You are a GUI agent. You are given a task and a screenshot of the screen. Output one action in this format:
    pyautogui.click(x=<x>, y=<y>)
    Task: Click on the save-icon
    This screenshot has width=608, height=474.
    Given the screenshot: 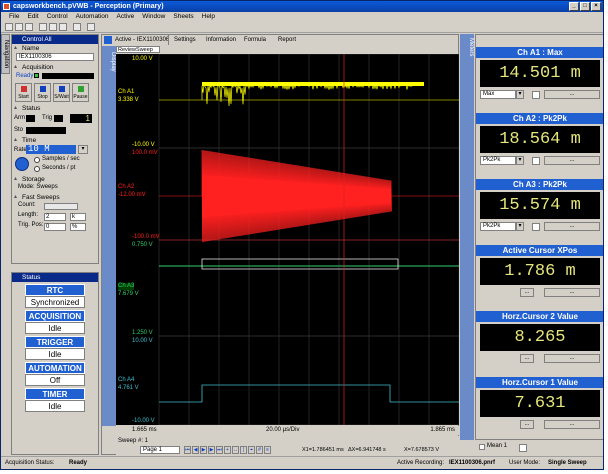 What is the action you would take?
    pyautogui.click(x=29, y=27)
    